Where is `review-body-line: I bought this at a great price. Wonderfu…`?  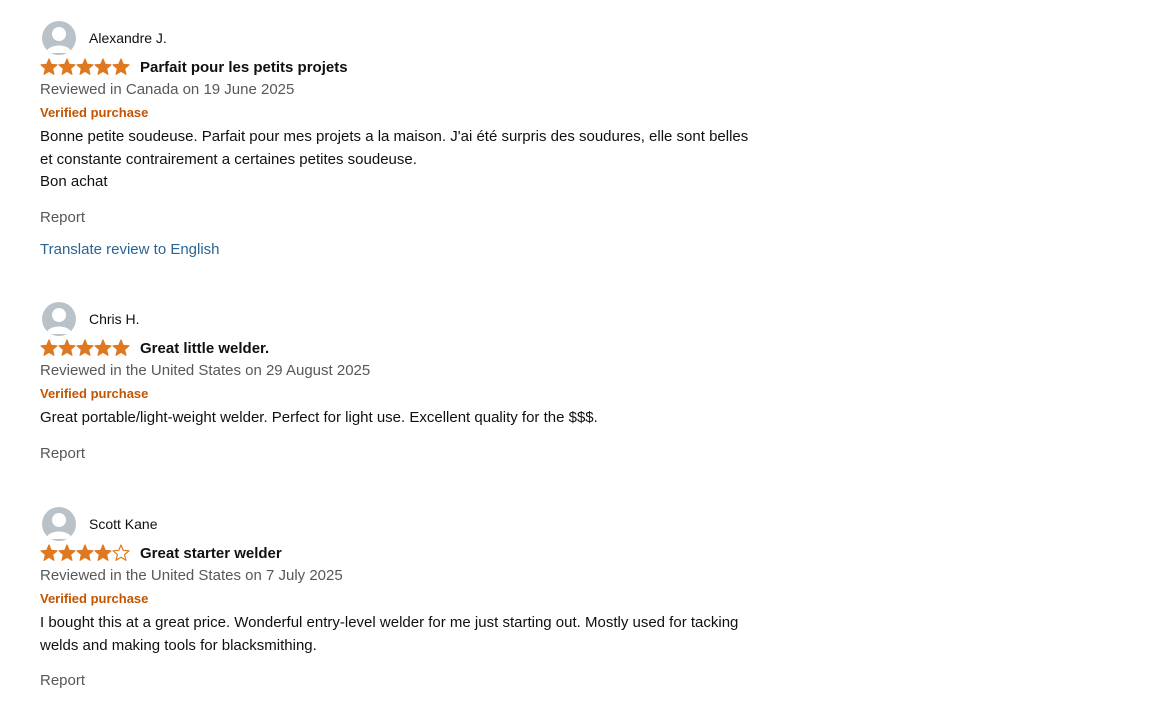 review-body-line: I bought this at a great price. Wonderfu… is located at coordinates (389, 622).